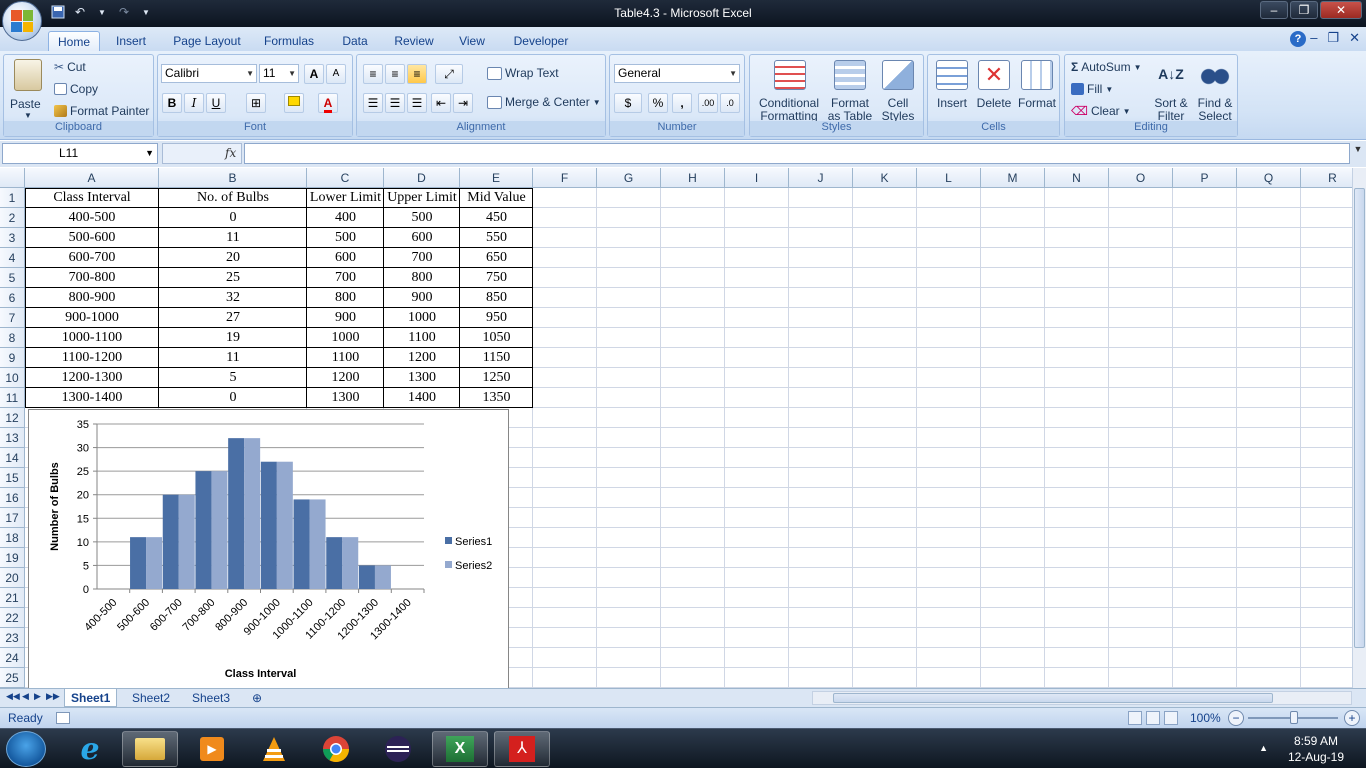 The height and width of the screenshot is (768, 1366). Describe the element at coordinates (12, 338) in the screenshot. I see `row-header-8: 8` at that location.